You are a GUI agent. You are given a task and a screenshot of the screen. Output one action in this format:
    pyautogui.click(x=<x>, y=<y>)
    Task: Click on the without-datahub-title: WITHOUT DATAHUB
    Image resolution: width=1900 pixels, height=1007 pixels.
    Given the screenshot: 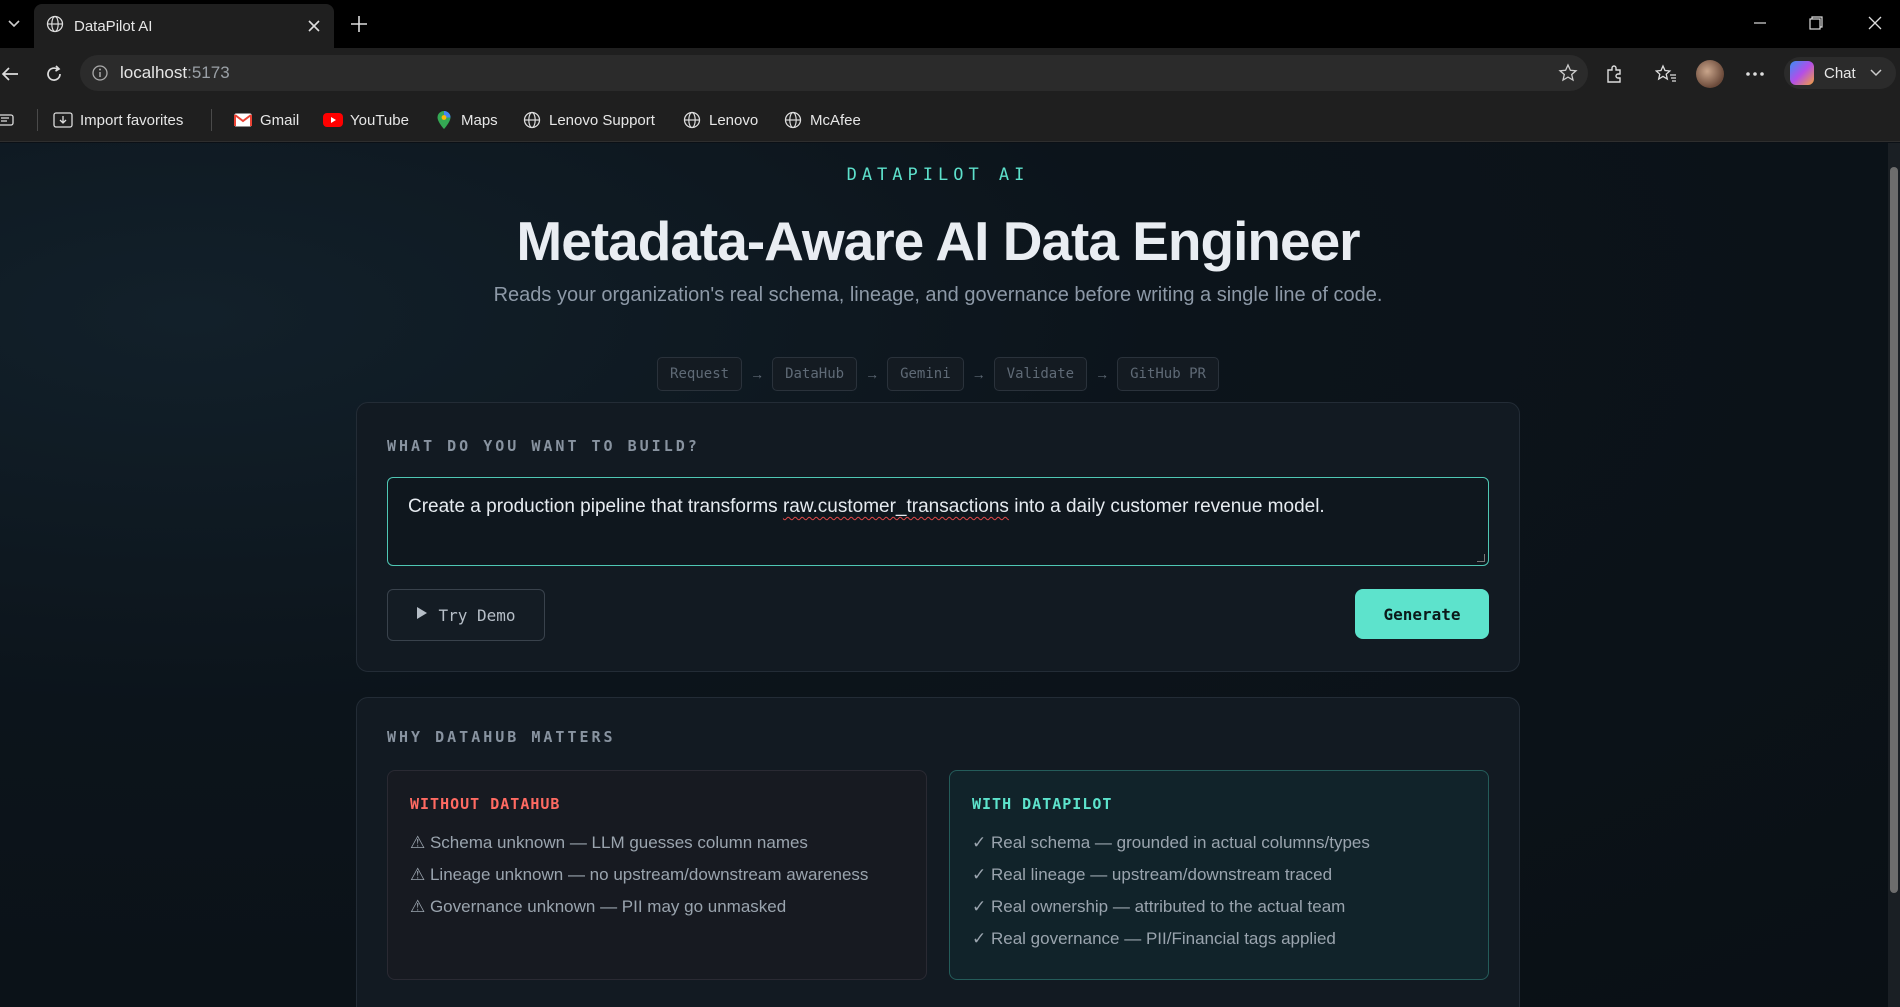 What is the action you would take?
    pyautogui.click(x=485, y=804)
    